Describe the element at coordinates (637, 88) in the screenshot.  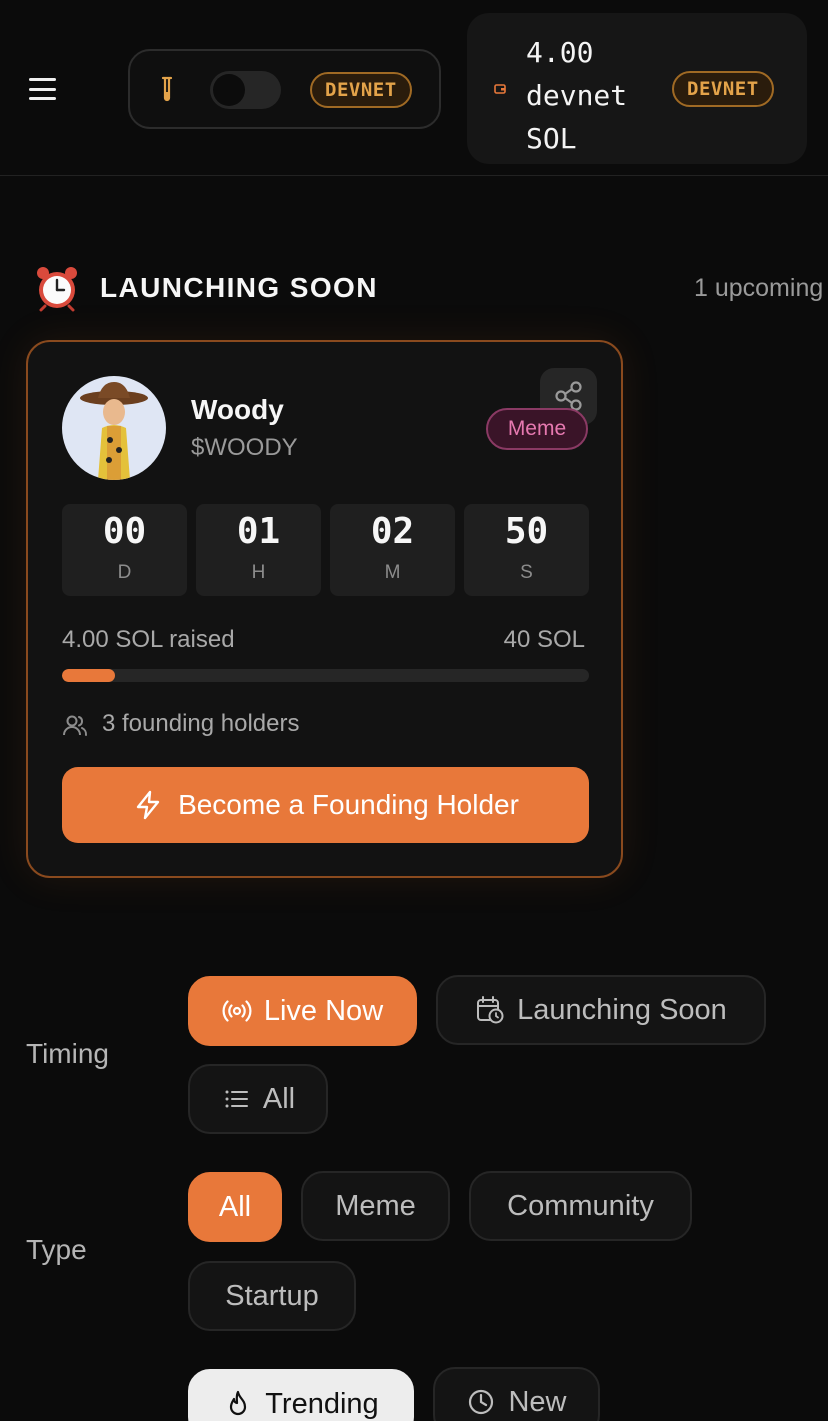
I see `wallet-button: 4.00 devnet SOL DEVNET` at that location.